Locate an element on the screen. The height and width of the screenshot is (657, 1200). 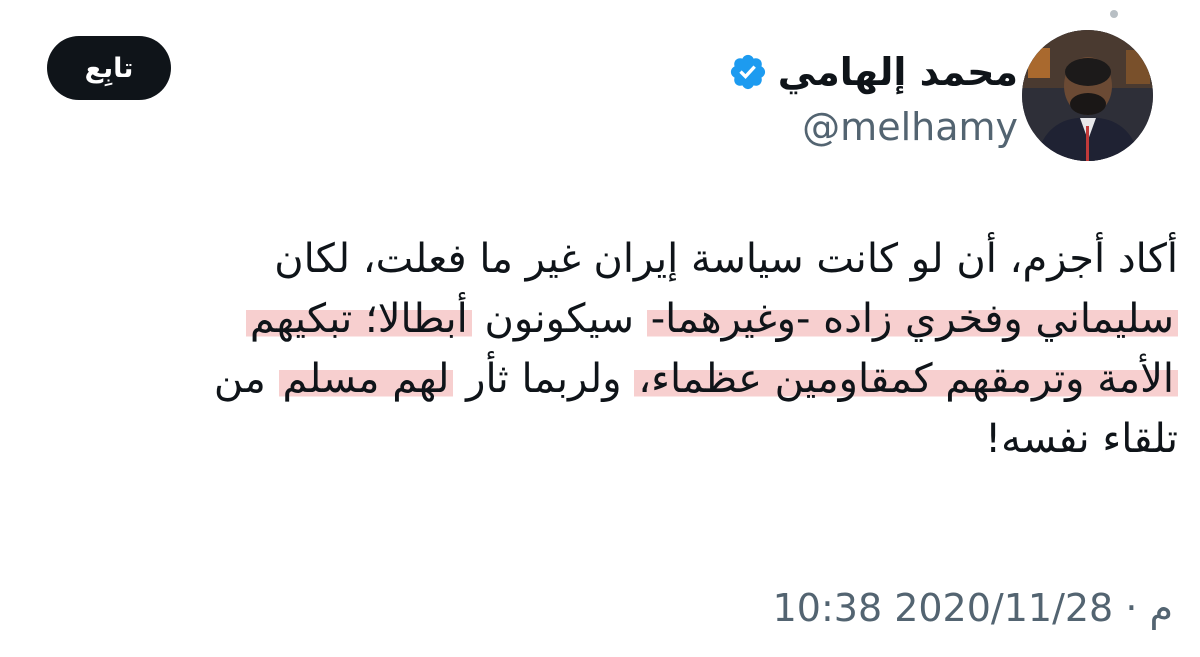
author-name-row: محمد إلهامي is located at coordinates (873, 72).